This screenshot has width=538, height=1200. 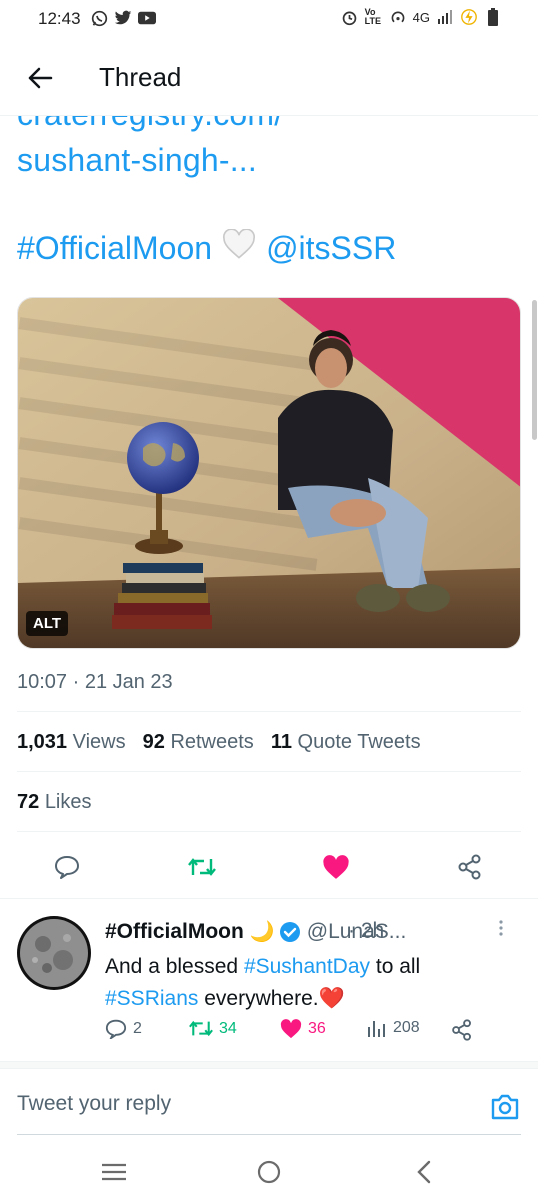 I want to click on network-type: 4G, so click(x=421, y=17).